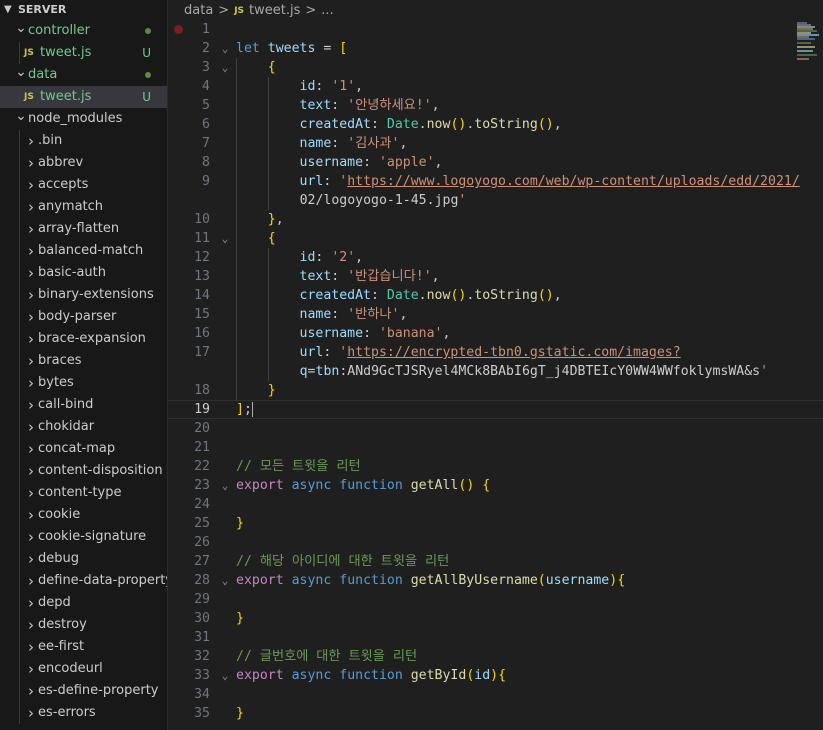 Image resolution: width=823 pixels, height=730 pixels. I want to click on code-line: 12 id: '2',, so click(495, 257).